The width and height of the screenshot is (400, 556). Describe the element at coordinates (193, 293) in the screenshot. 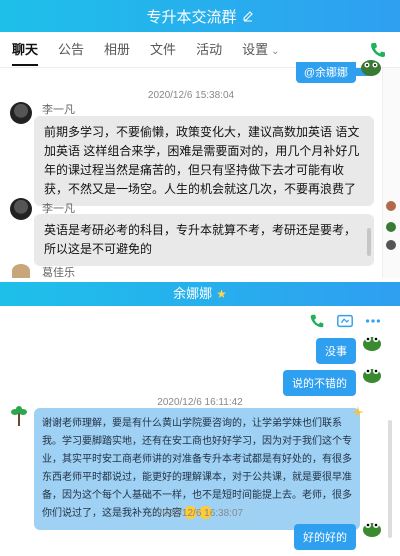

I see `contact-name: 余娜娜` at that location.